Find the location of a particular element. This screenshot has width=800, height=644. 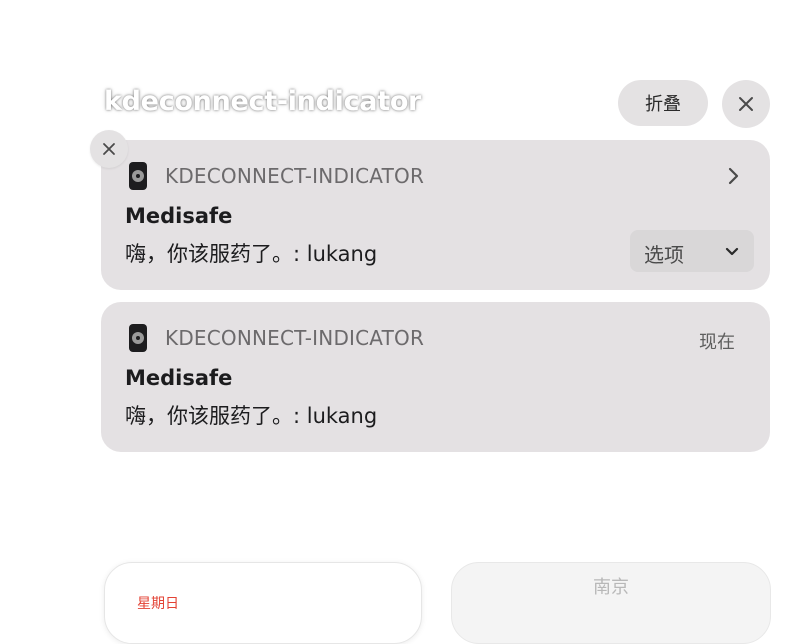

collapse-button: 折叠 is located at coordinates (663, 103).